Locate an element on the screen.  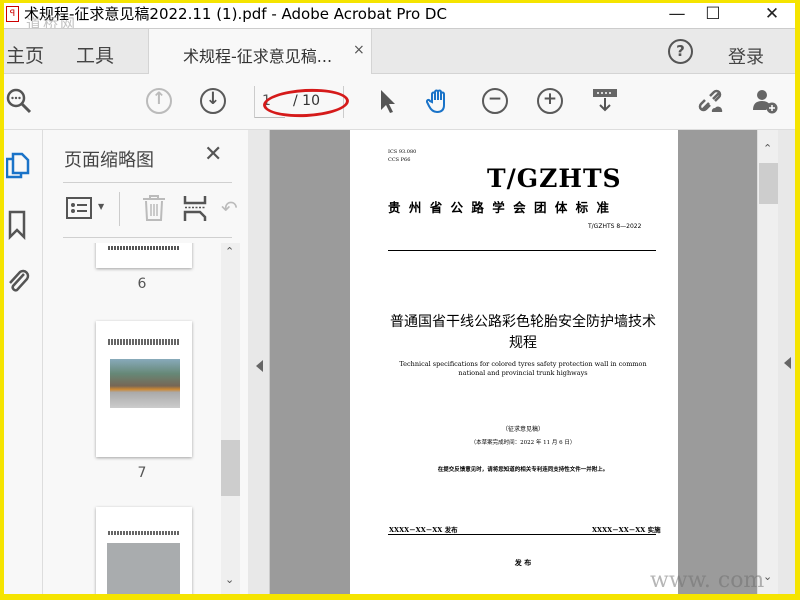
zoom-in-icon: + is located at coordinates (550, 101).